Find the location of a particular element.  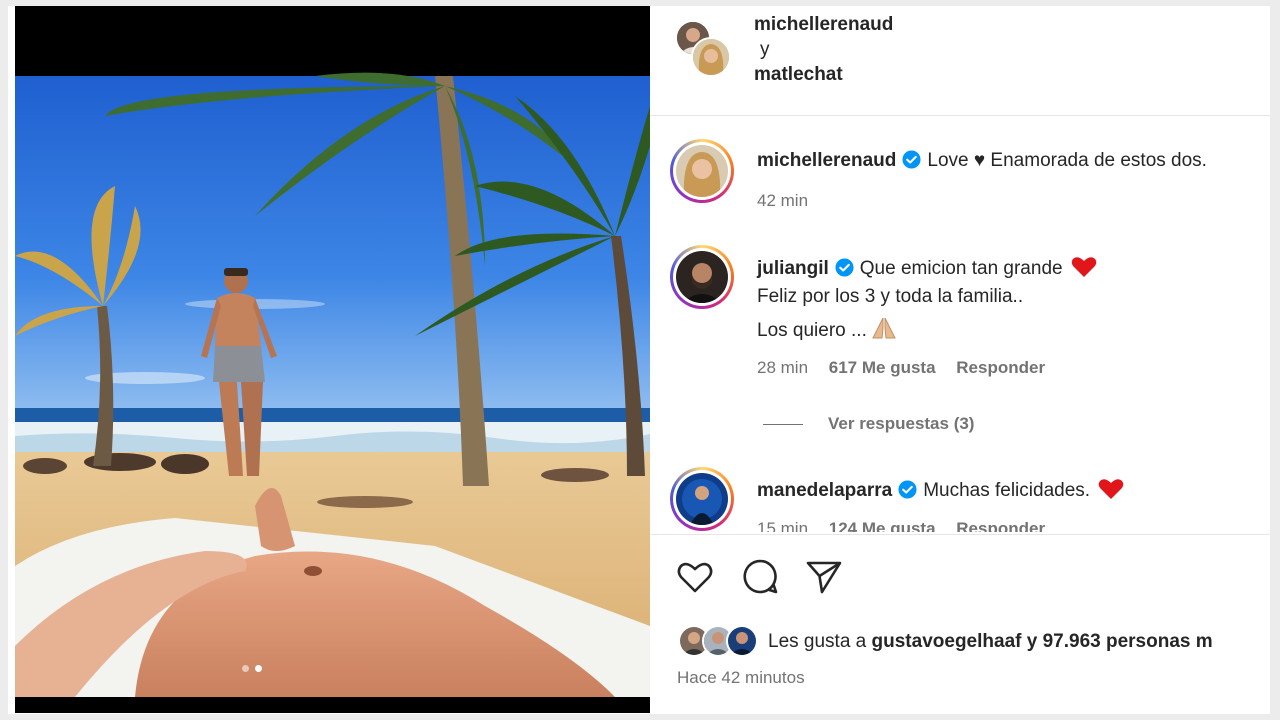

comment-meta: 15 min 124 Me gusta Responder is located at coordinates (909, 525).